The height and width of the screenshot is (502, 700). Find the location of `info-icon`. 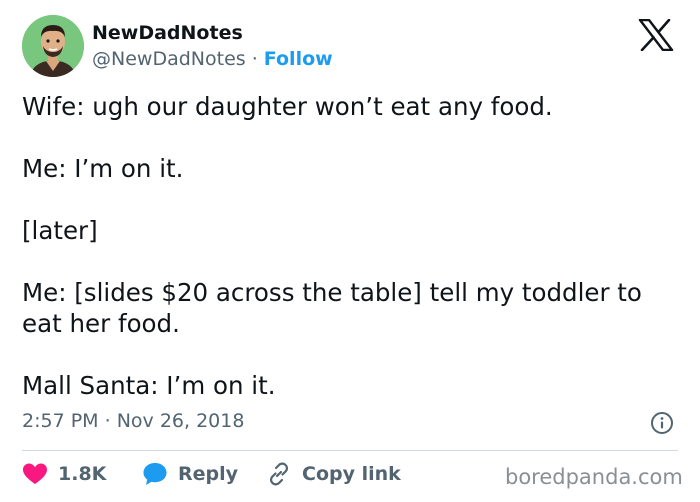

info-icon is located at coordinates (662, 423).